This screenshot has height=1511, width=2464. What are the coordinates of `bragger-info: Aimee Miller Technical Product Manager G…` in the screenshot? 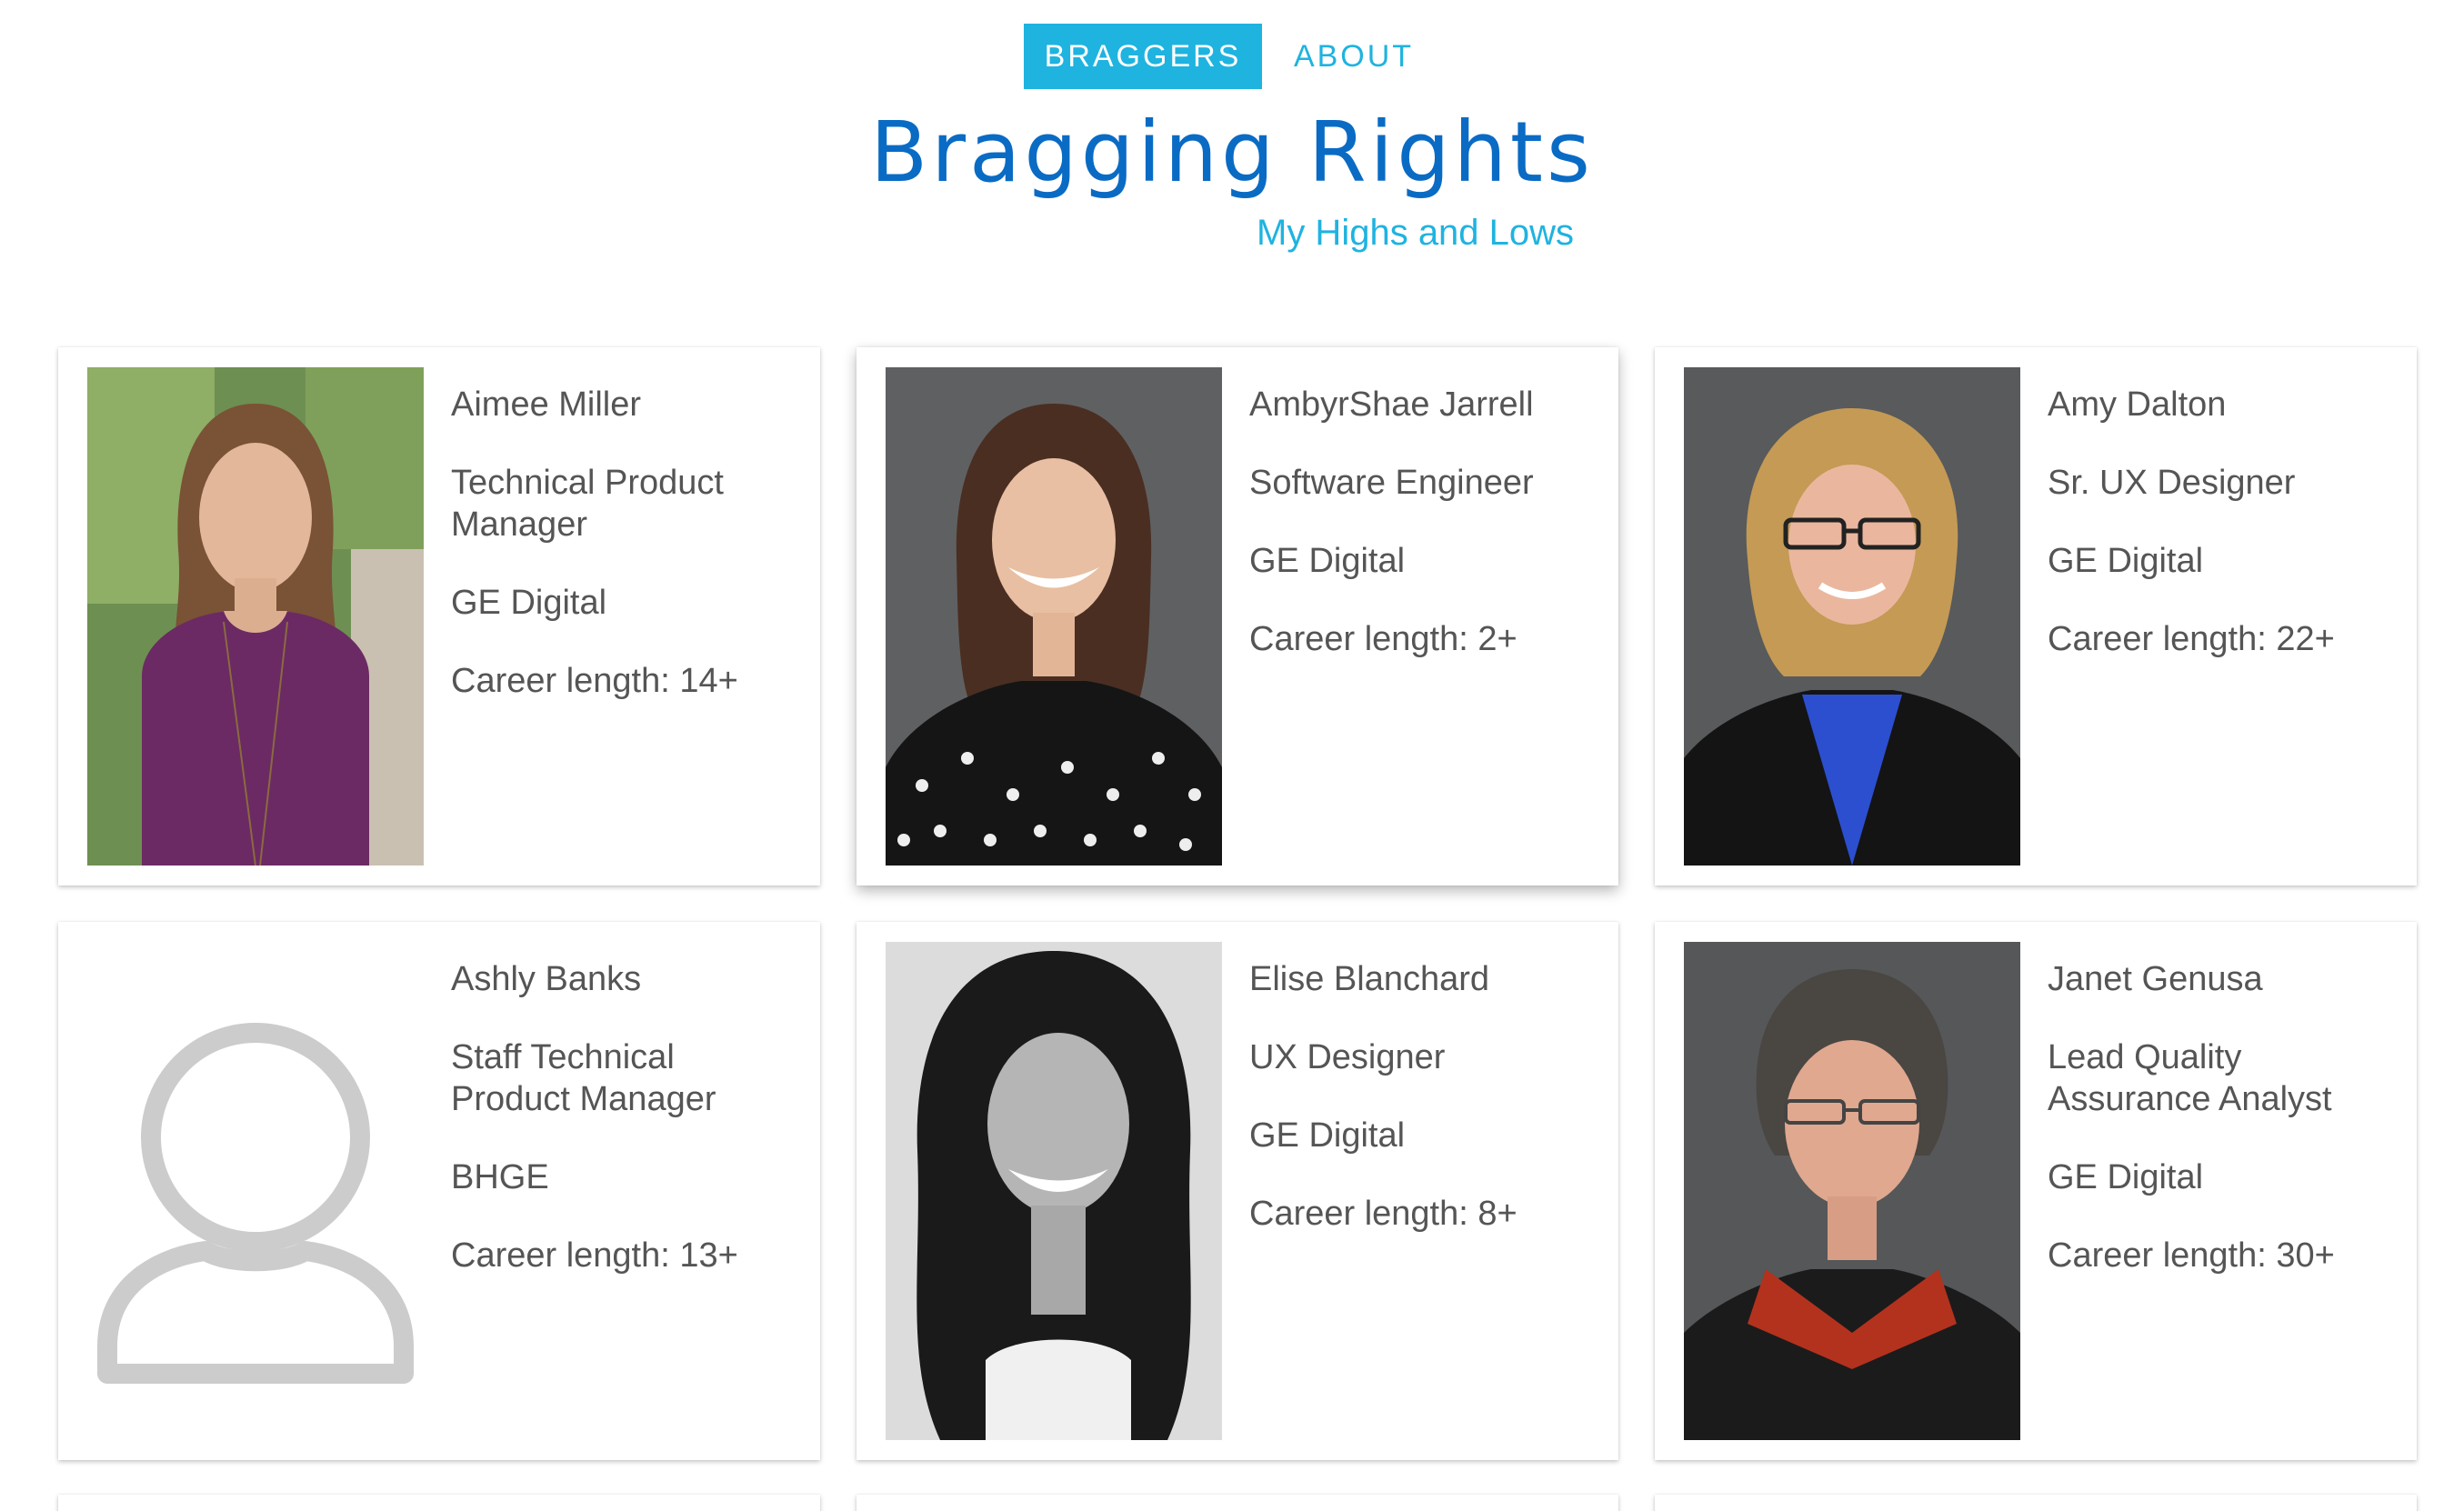 It's located at (624, 561).